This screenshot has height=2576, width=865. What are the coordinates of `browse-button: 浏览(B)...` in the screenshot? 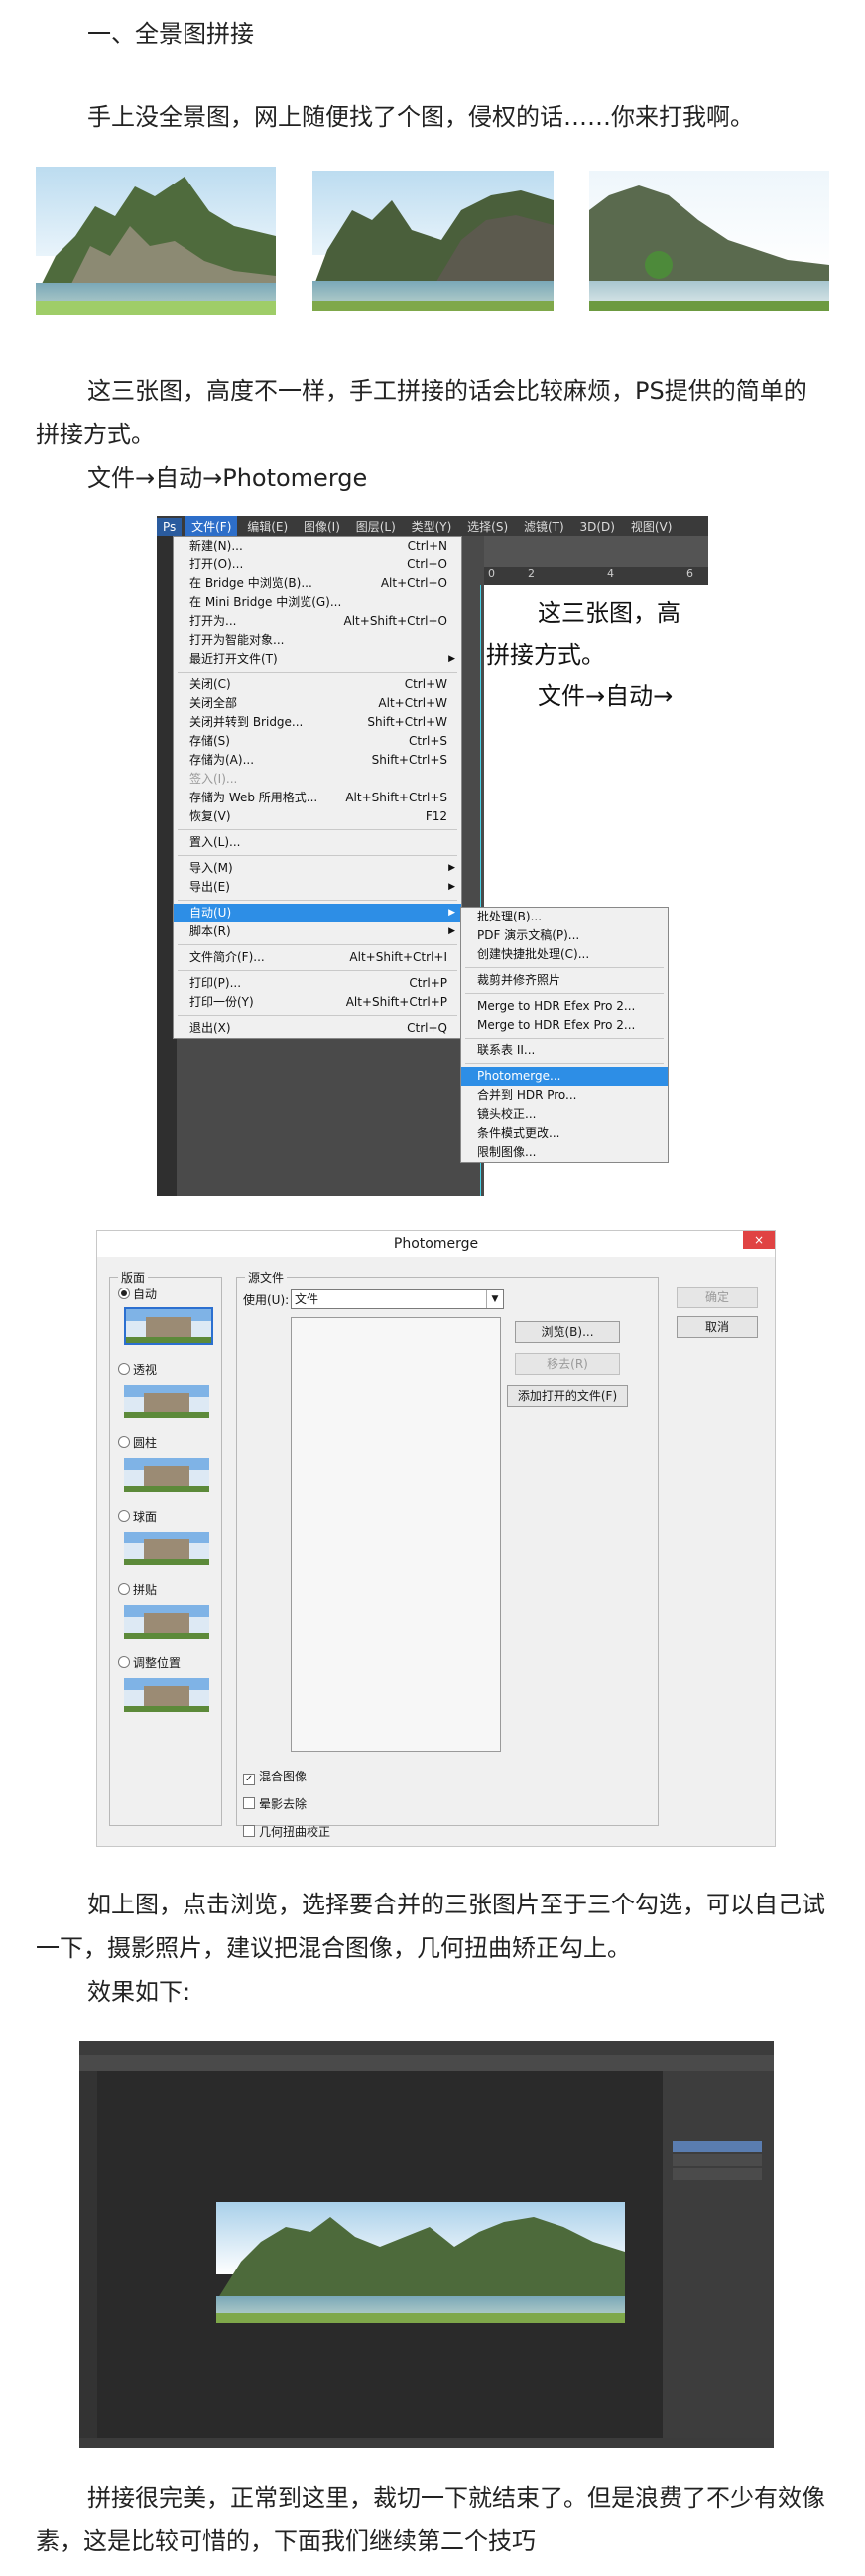 It's located at (567, 1332).